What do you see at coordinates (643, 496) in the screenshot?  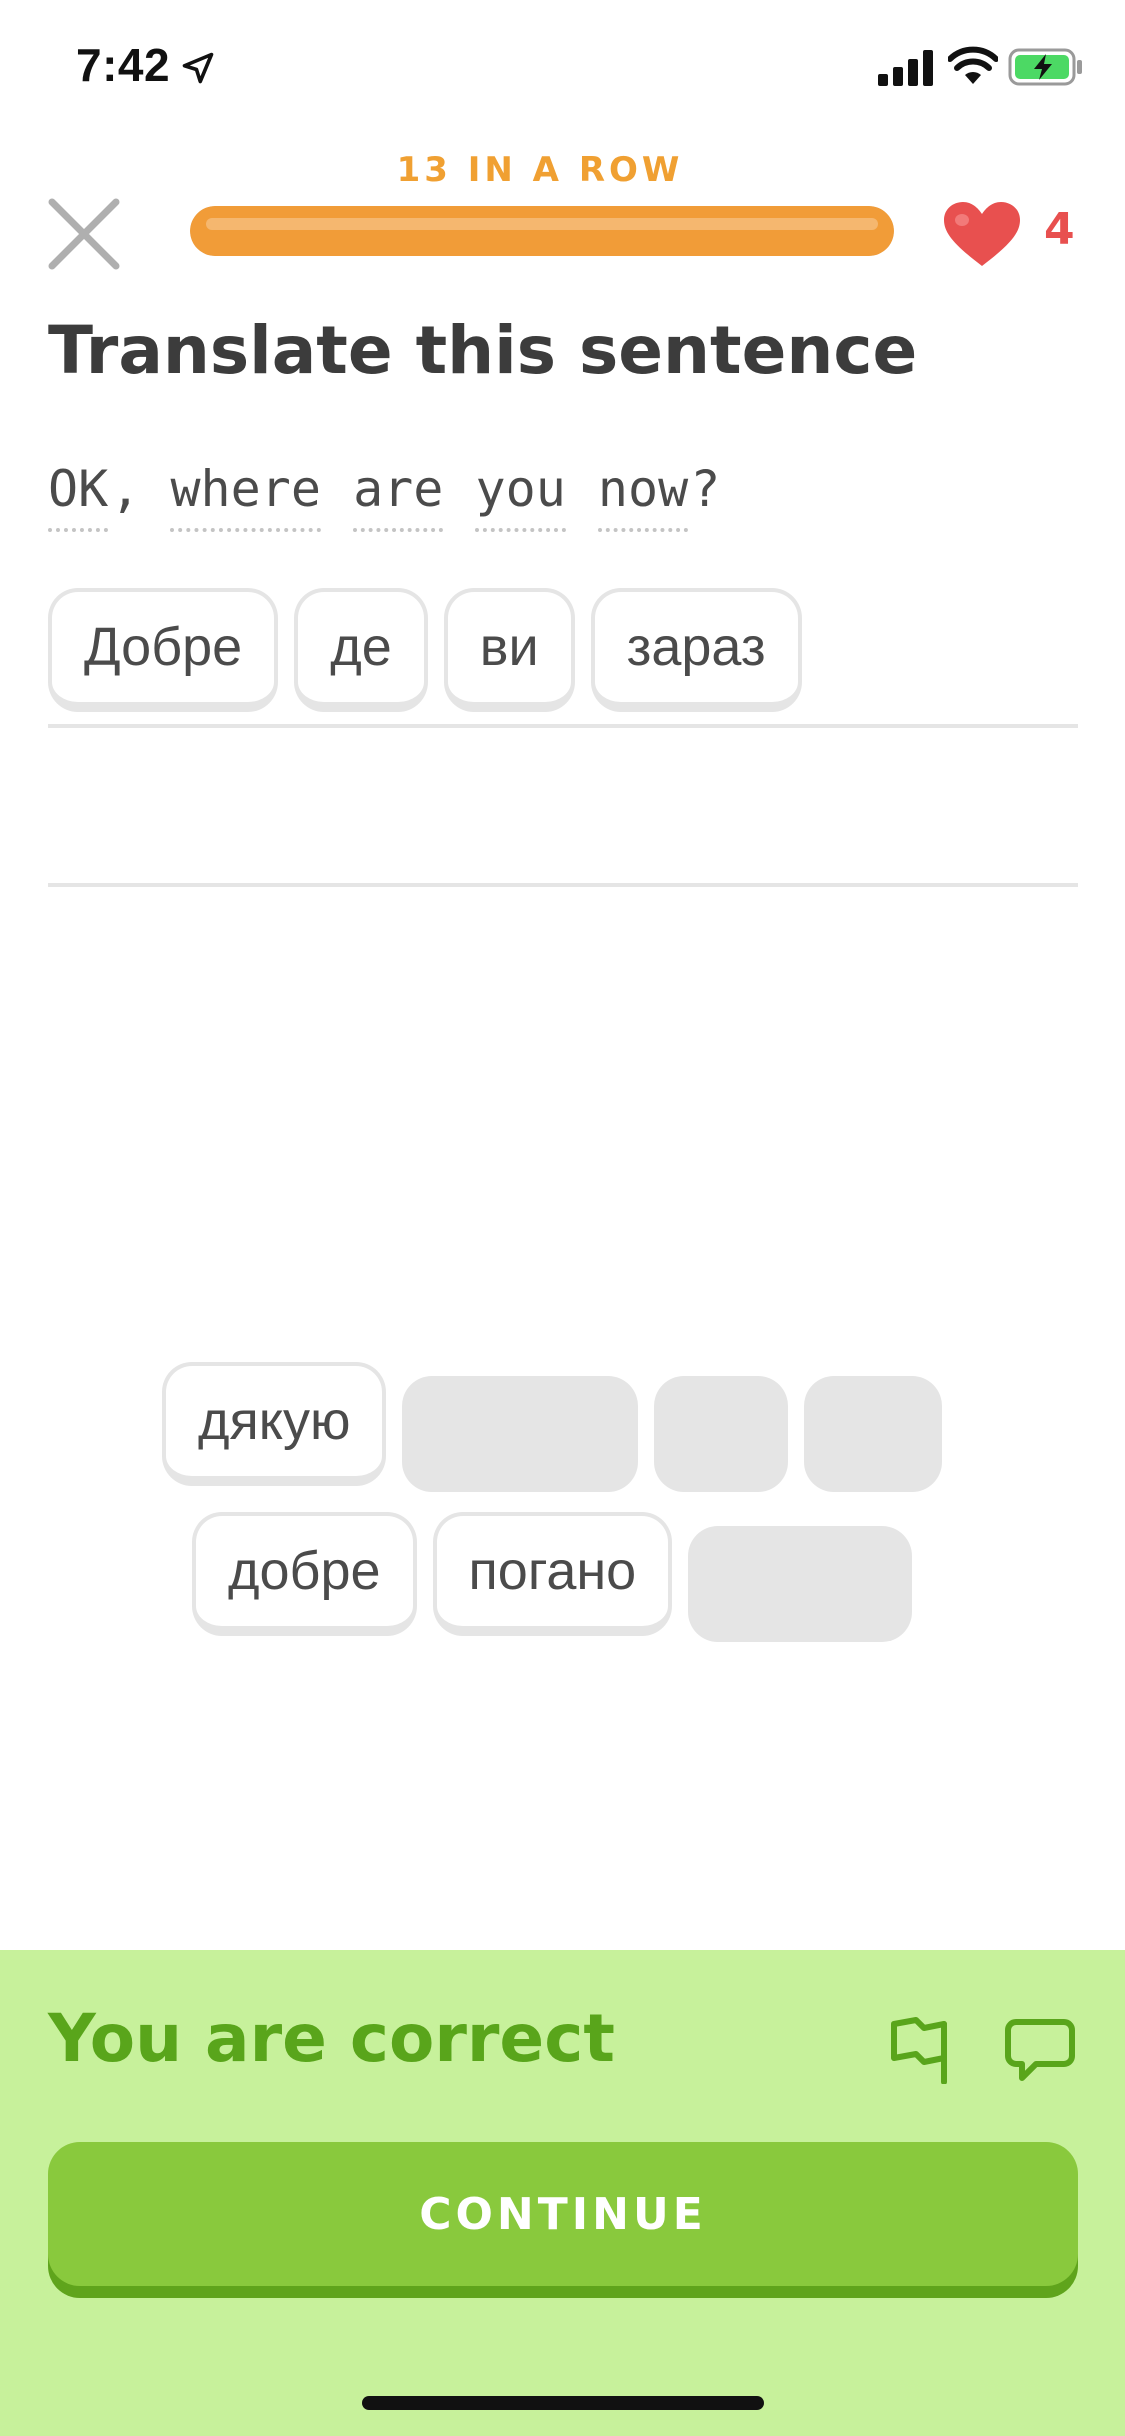 I see `hint-word: now` at bounding box center [643, 496].